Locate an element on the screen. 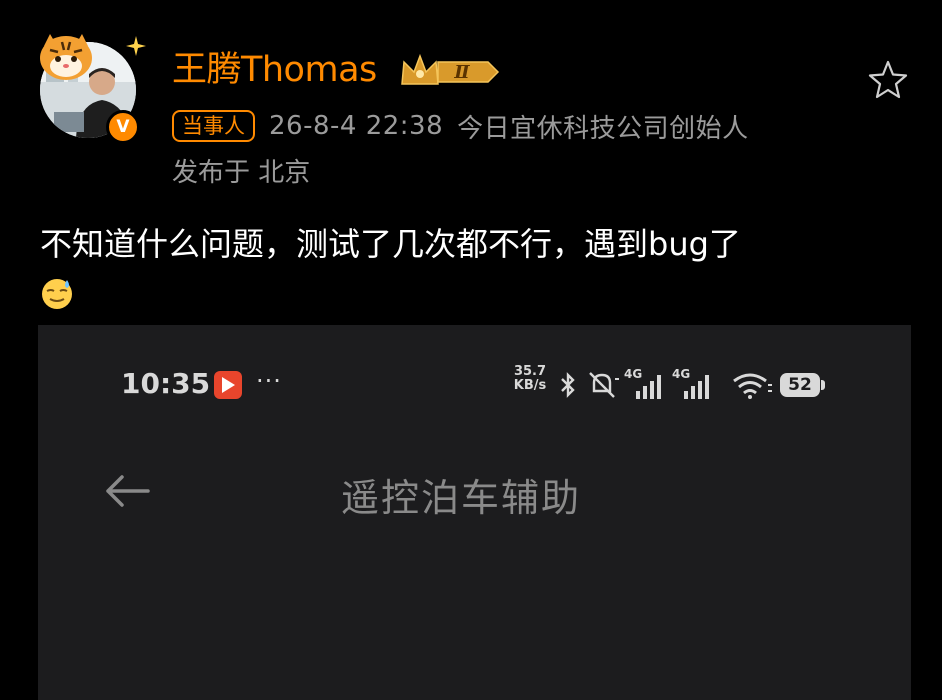  status-time: 10:35 is located at coordinates (166, 383).